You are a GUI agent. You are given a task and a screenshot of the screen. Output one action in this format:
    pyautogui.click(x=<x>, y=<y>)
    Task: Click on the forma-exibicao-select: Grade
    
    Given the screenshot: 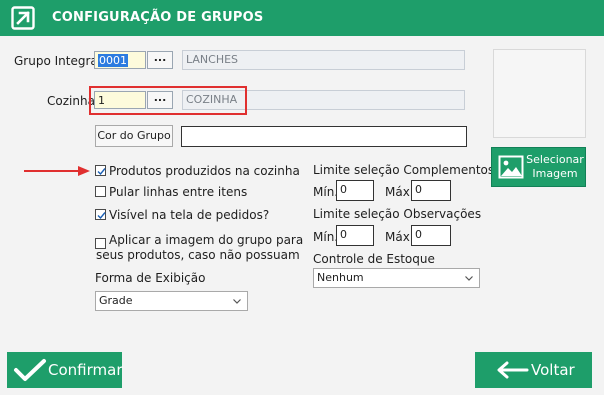 What is the action you would take?
    pyautogui.click(x=171, y=301)
    